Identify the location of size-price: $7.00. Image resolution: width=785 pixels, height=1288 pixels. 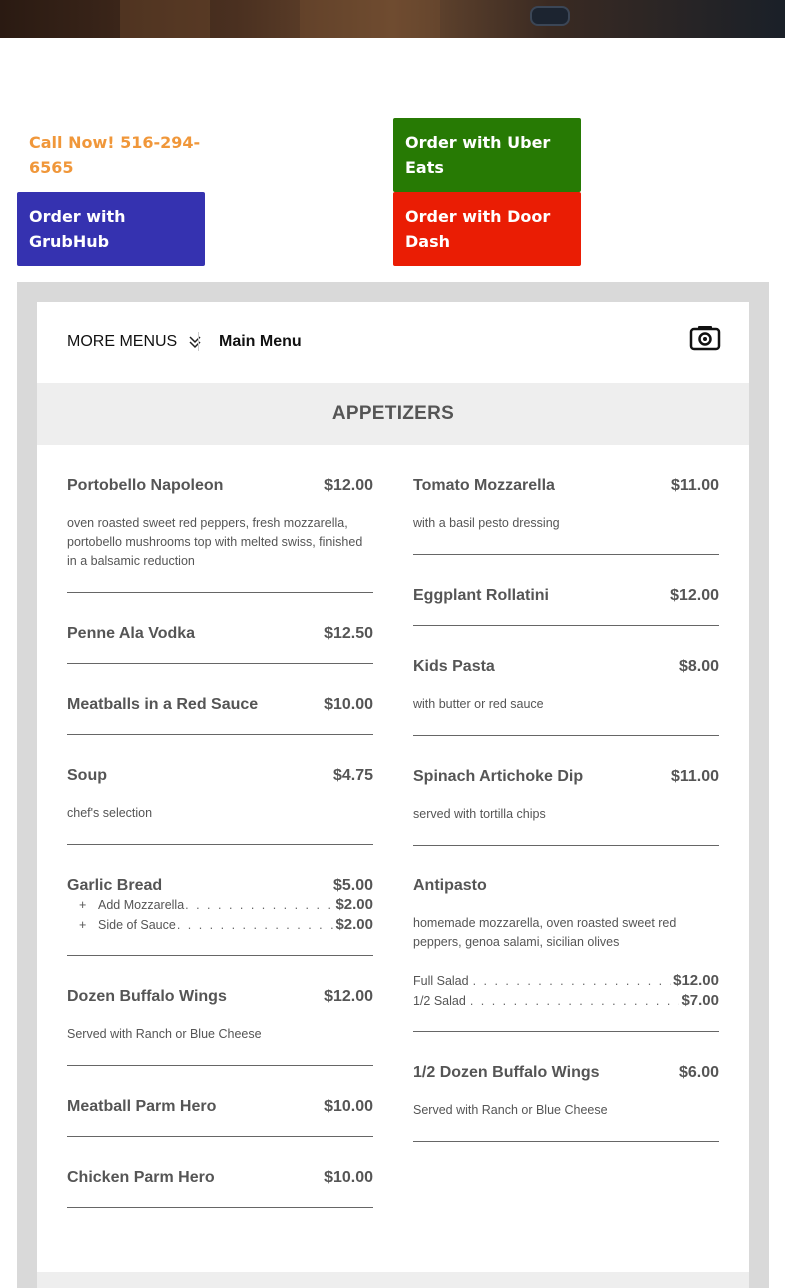
(700, 1000).